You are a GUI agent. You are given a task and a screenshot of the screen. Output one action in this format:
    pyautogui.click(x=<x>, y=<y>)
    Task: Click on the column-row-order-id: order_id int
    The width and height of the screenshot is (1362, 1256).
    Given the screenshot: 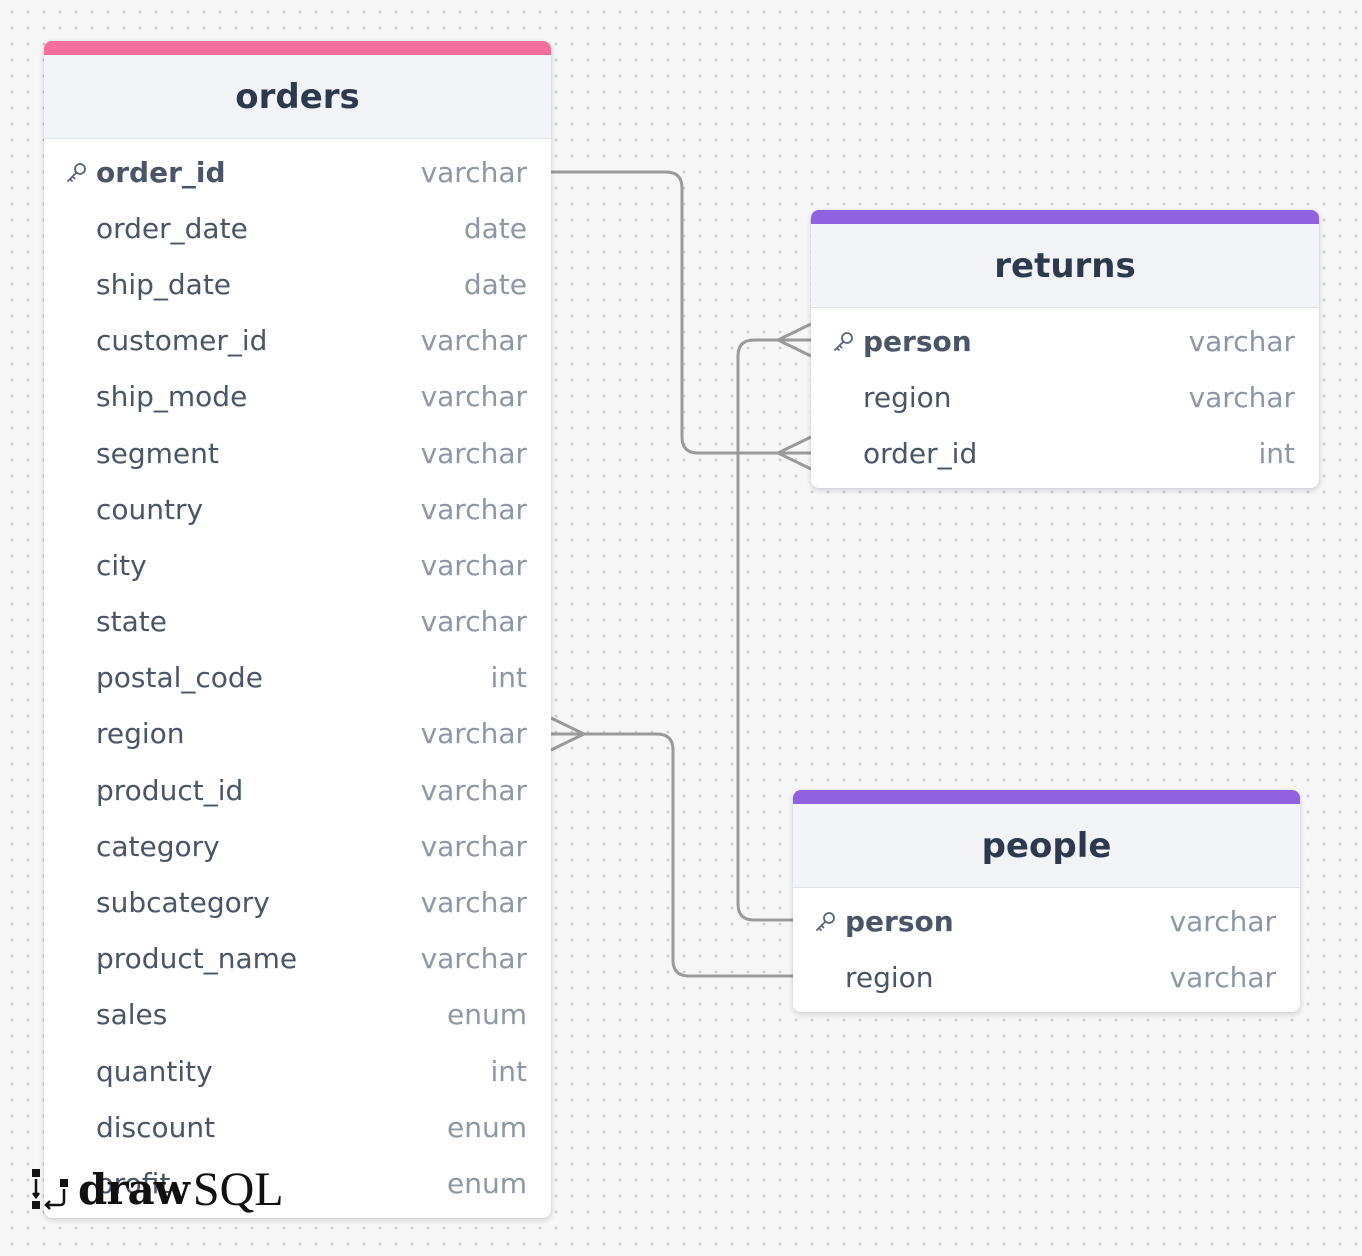 What is the action you would take?
    pyautogui.click(x=1065, y=453)
    